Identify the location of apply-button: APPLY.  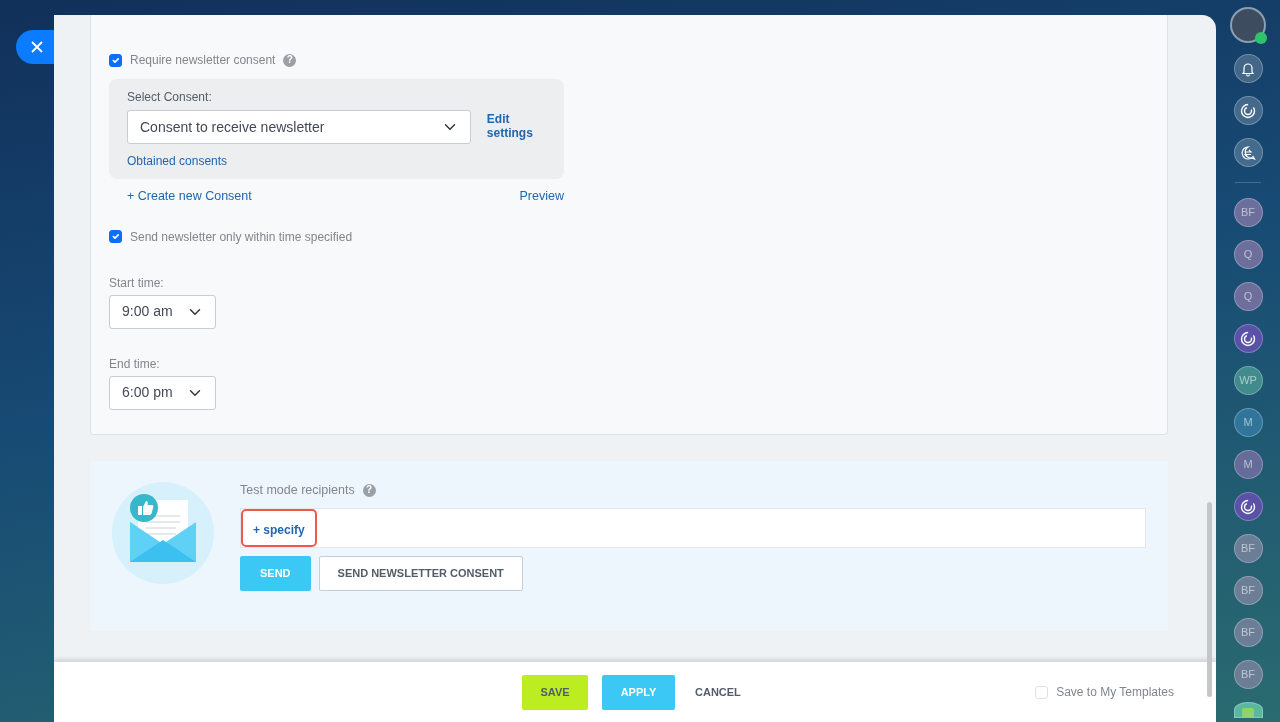
(638, 692).